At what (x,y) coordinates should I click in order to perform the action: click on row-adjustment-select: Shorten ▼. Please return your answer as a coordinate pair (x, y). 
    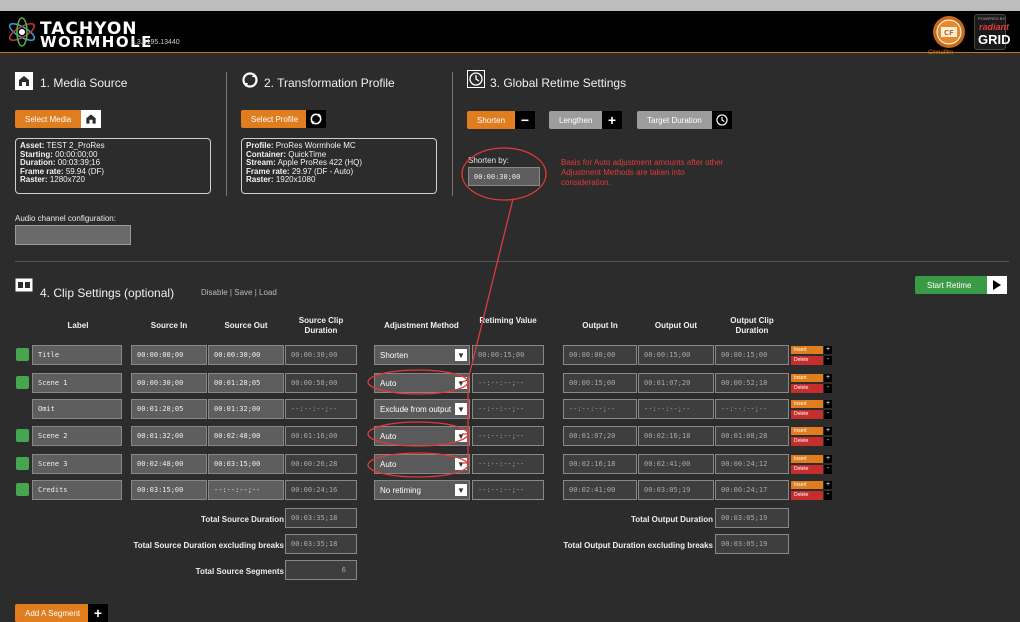
    Looking at the image, I should click on (422, 355).